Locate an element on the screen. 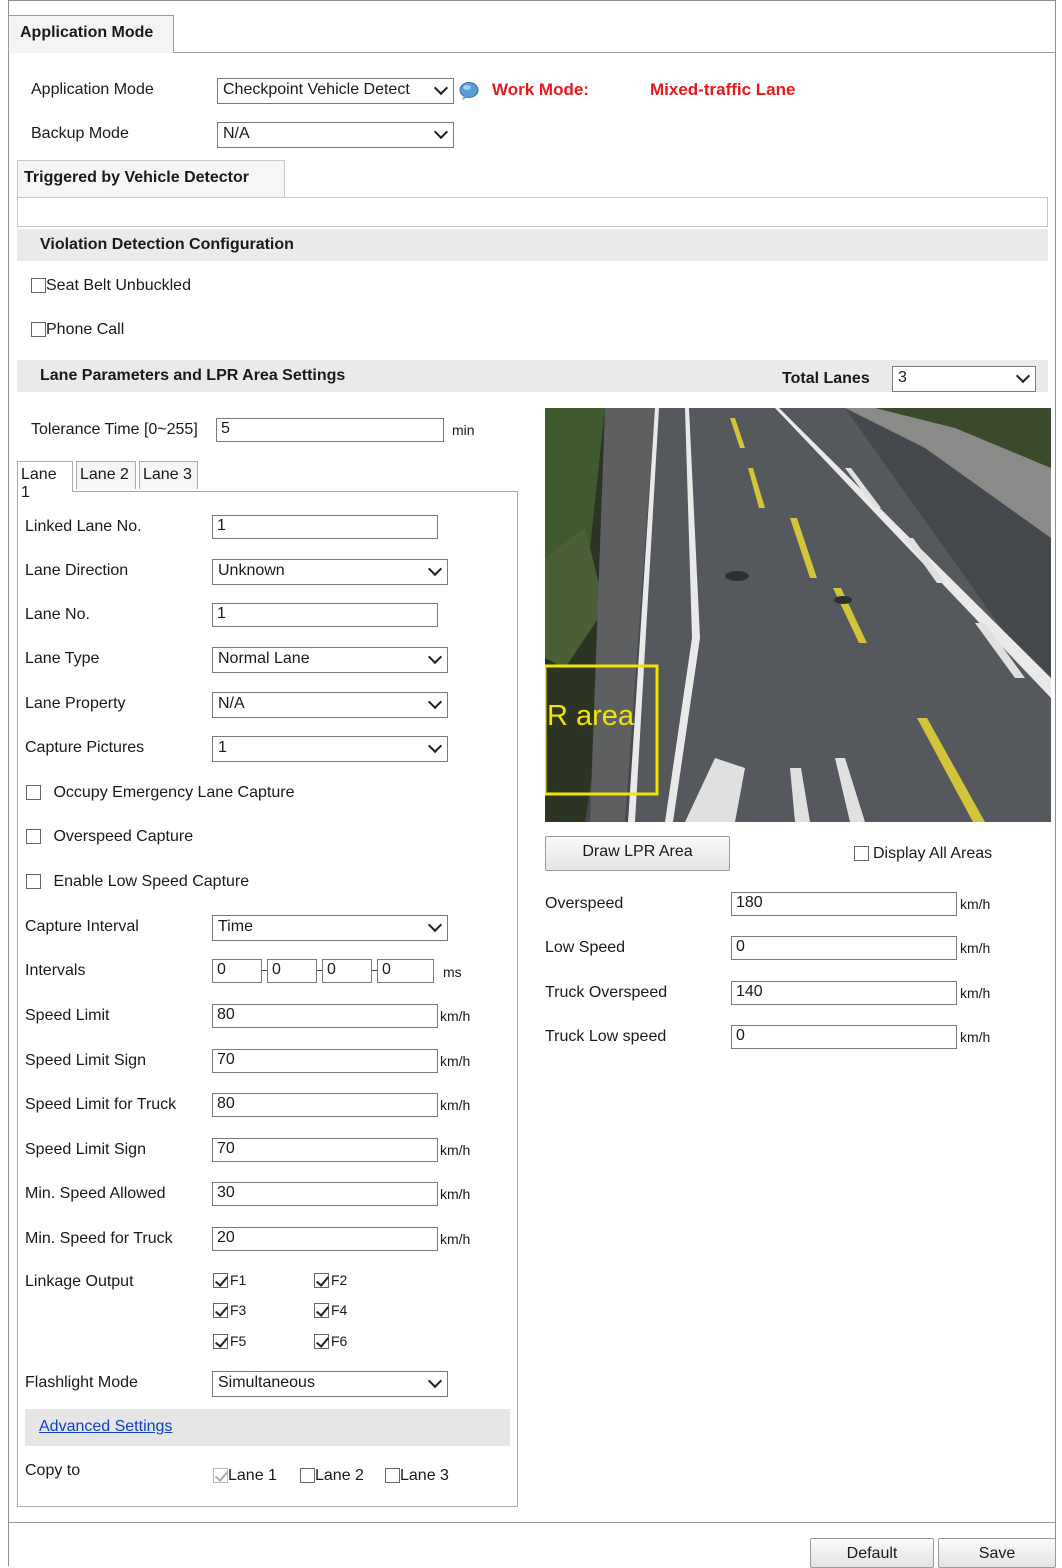 This screenshot has height=1568, width=1062. copy-lane-3-label: Lane 3 is located at coordinates (424, 1475).